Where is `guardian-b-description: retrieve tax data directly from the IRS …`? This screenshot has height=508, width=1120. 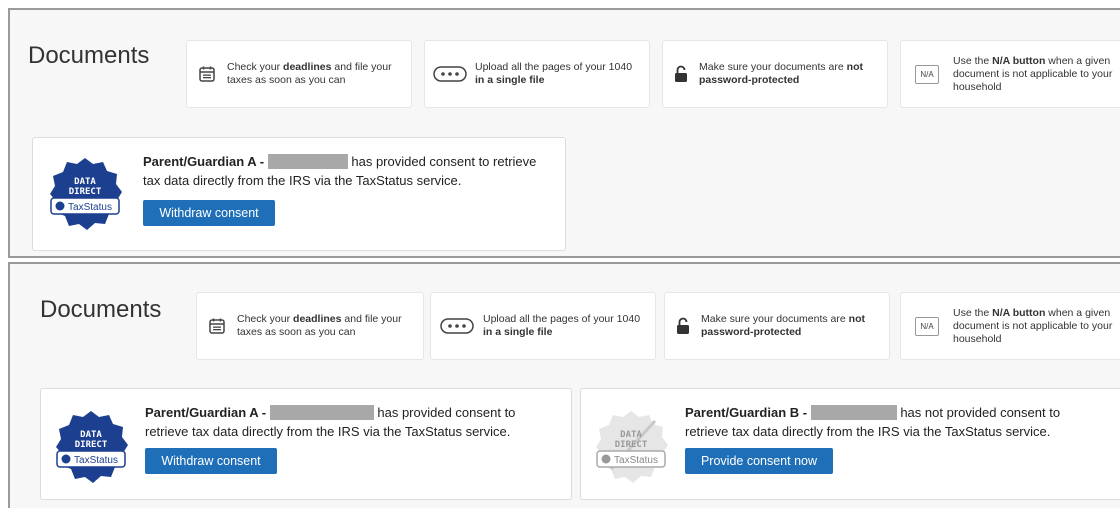
guardian-b-description: retrieve tax data directly from the IRS … is located at coordinates (868, 431).